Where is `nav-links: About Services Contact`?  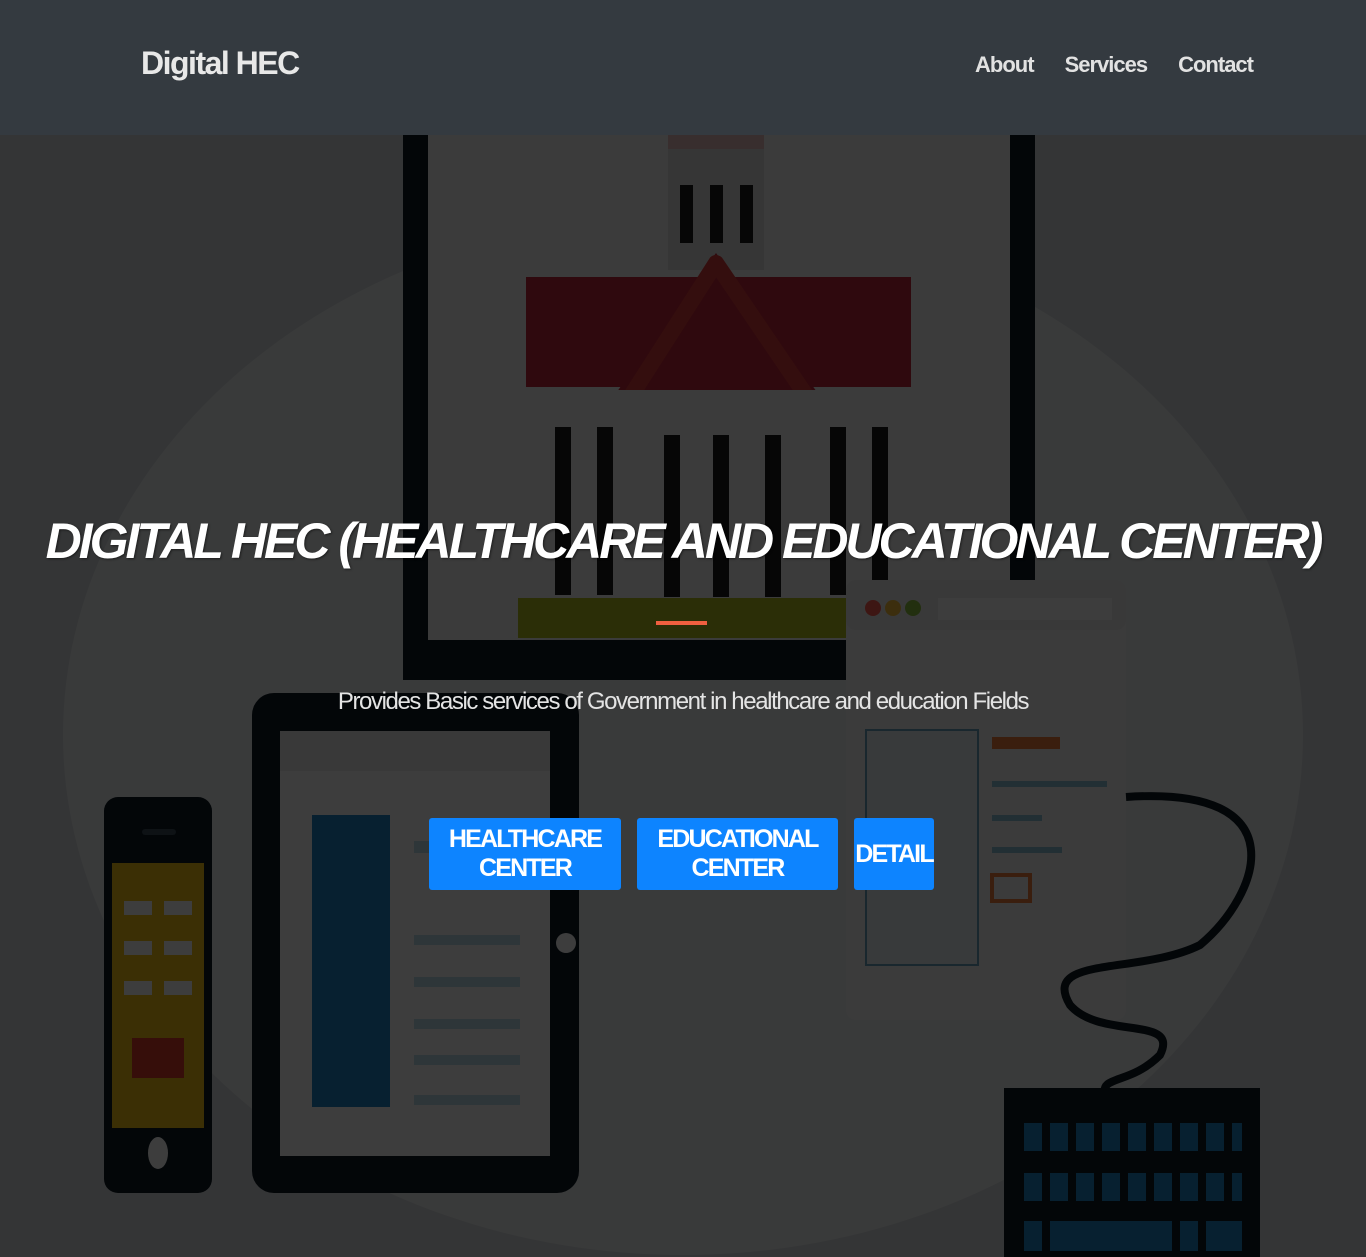 nav-links: About Services Contact is located at coordinates (1114, 65).